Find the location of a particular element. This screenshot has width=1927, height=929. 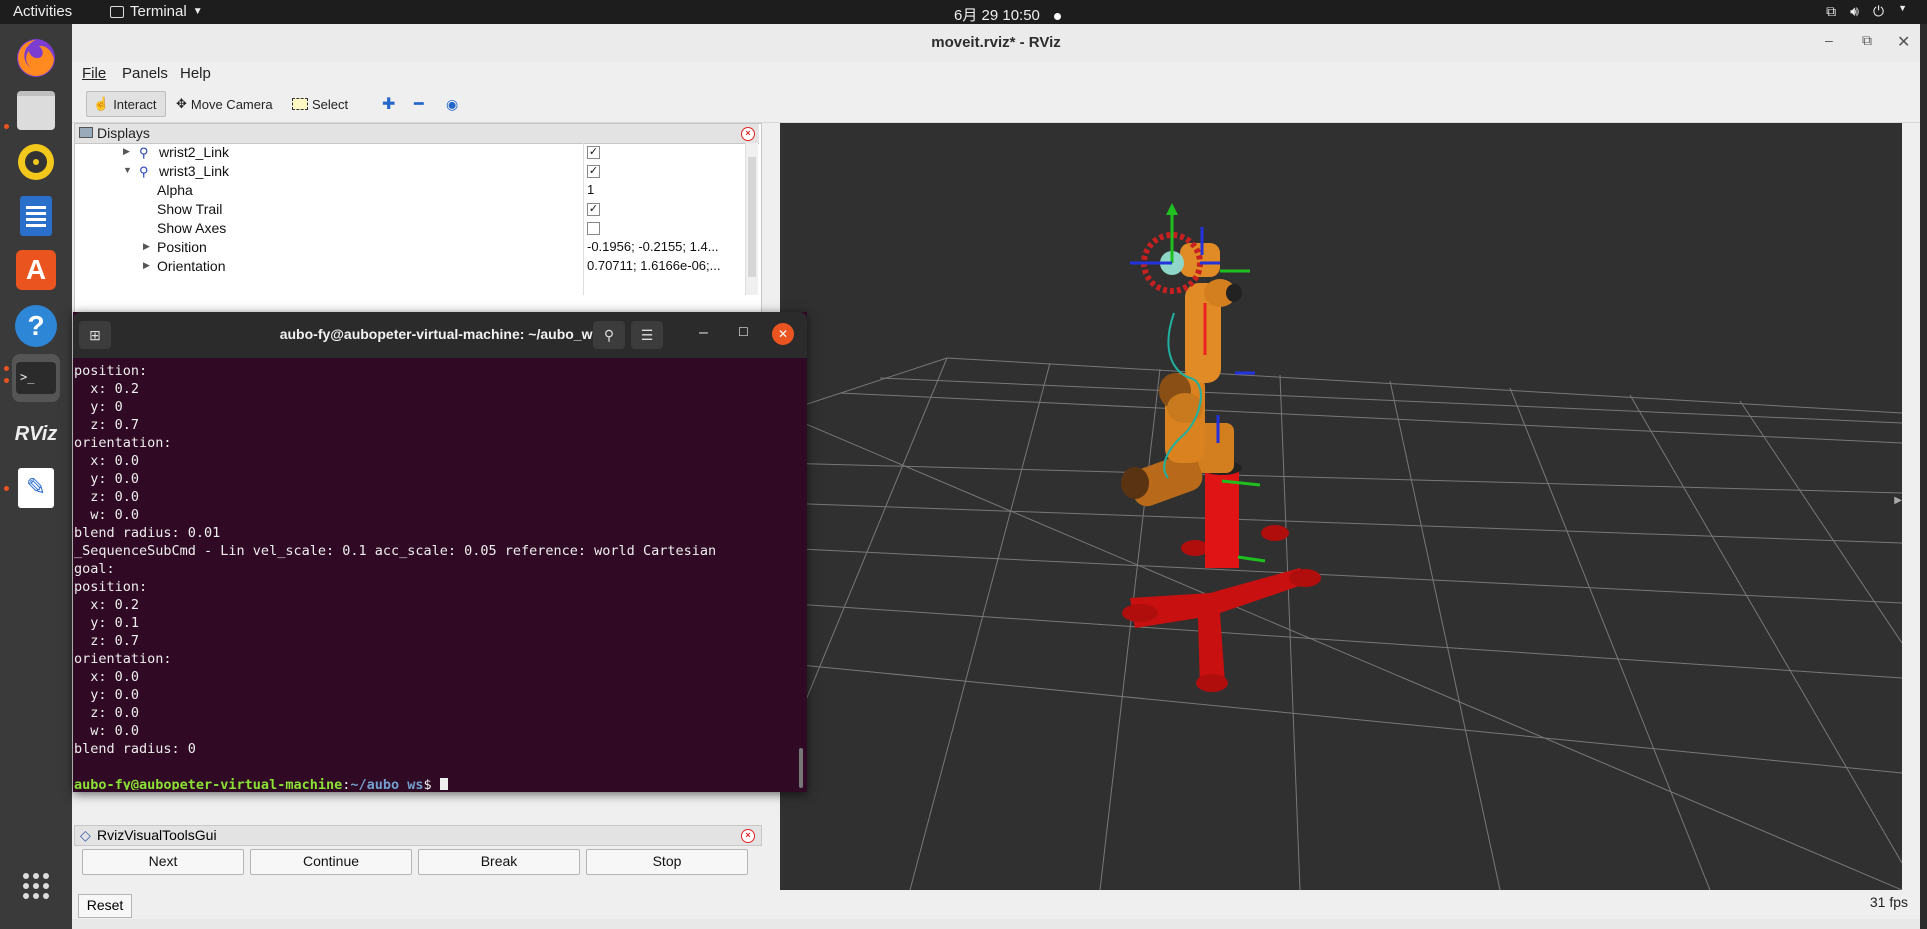

stop-button: Stop is located at coordinates (667, 862).